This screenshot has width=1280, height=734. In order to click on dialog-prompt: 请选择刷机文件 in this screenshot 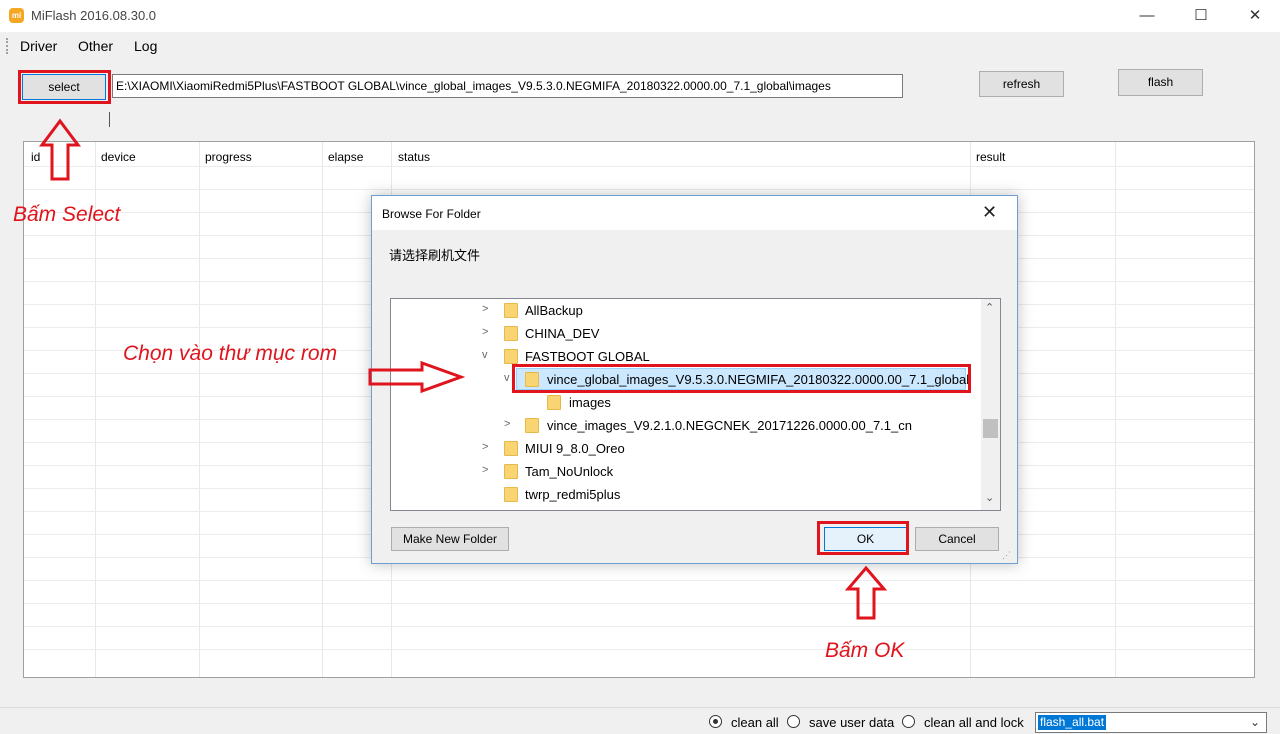, I will do `click(435, 255)`.